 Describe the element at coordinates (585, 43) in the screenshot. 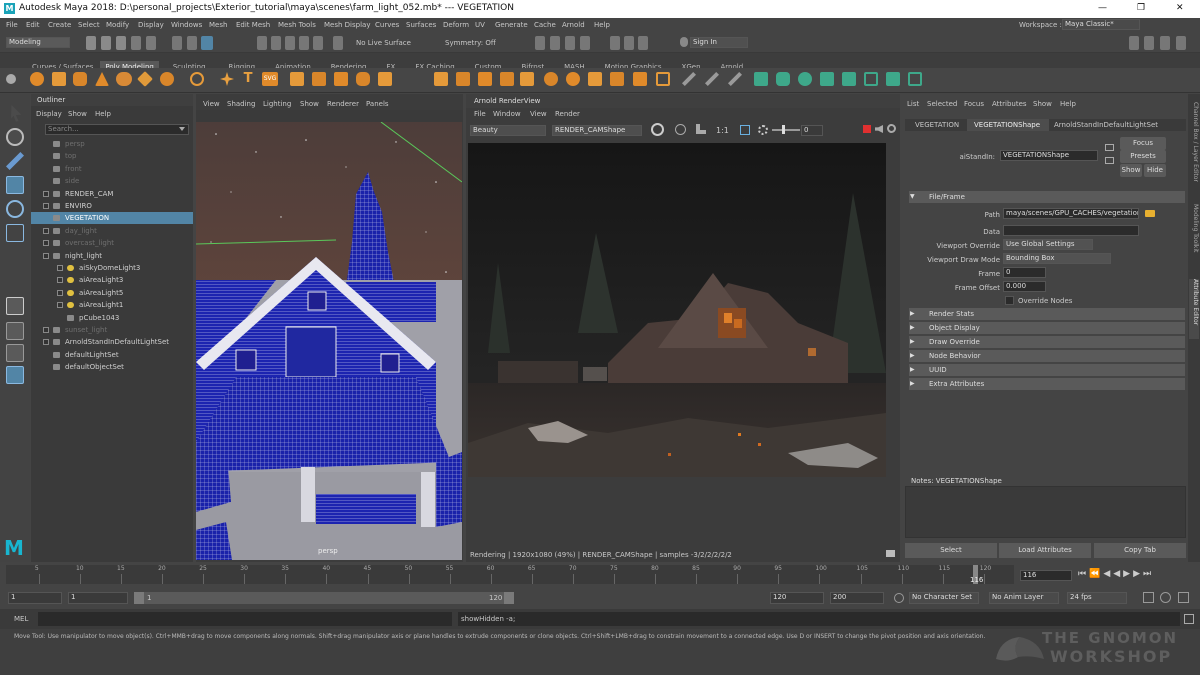

I see `hypershade-icon` at that location.